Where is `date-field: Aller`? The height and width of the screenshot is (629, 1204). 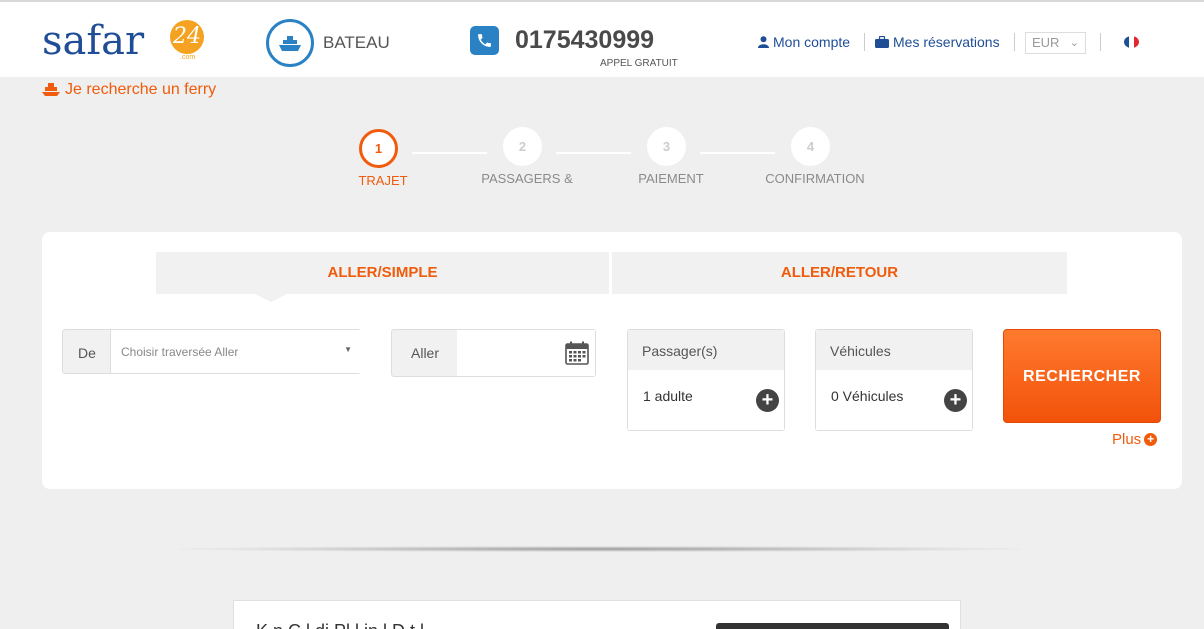 date-field: Aller is located at coordinates (493, 353).